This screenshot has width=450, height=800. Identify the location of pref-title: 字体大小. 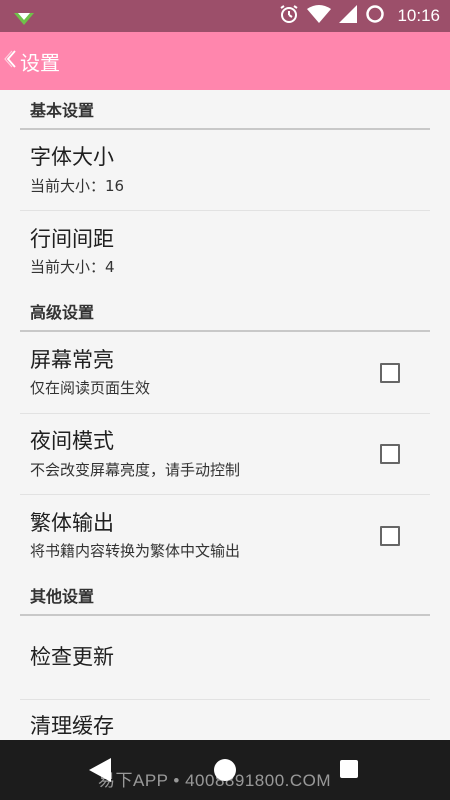
(72, 157).